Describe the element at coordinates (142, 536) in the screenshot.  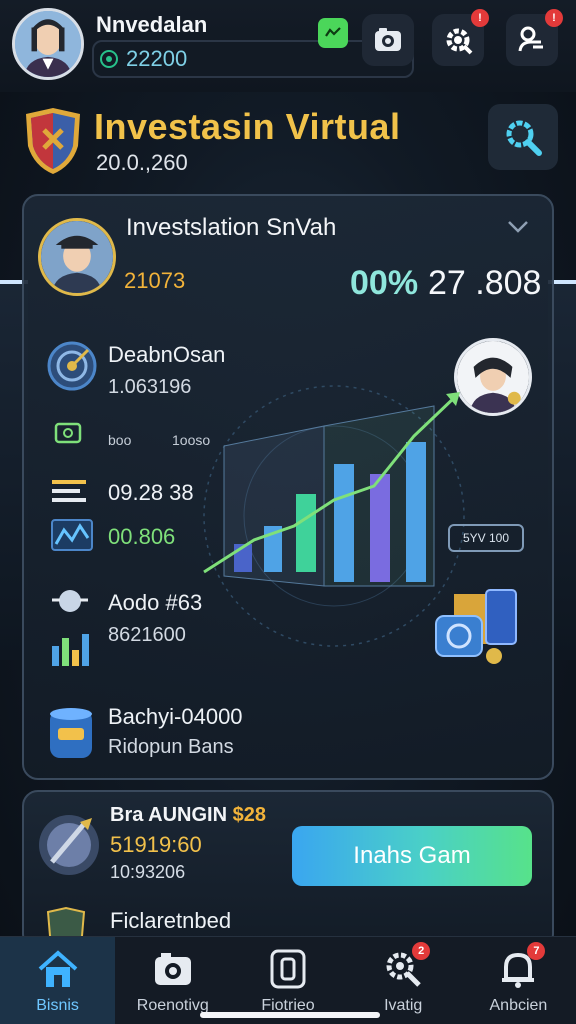
I see `metric-4-value: 00.806` at that location.